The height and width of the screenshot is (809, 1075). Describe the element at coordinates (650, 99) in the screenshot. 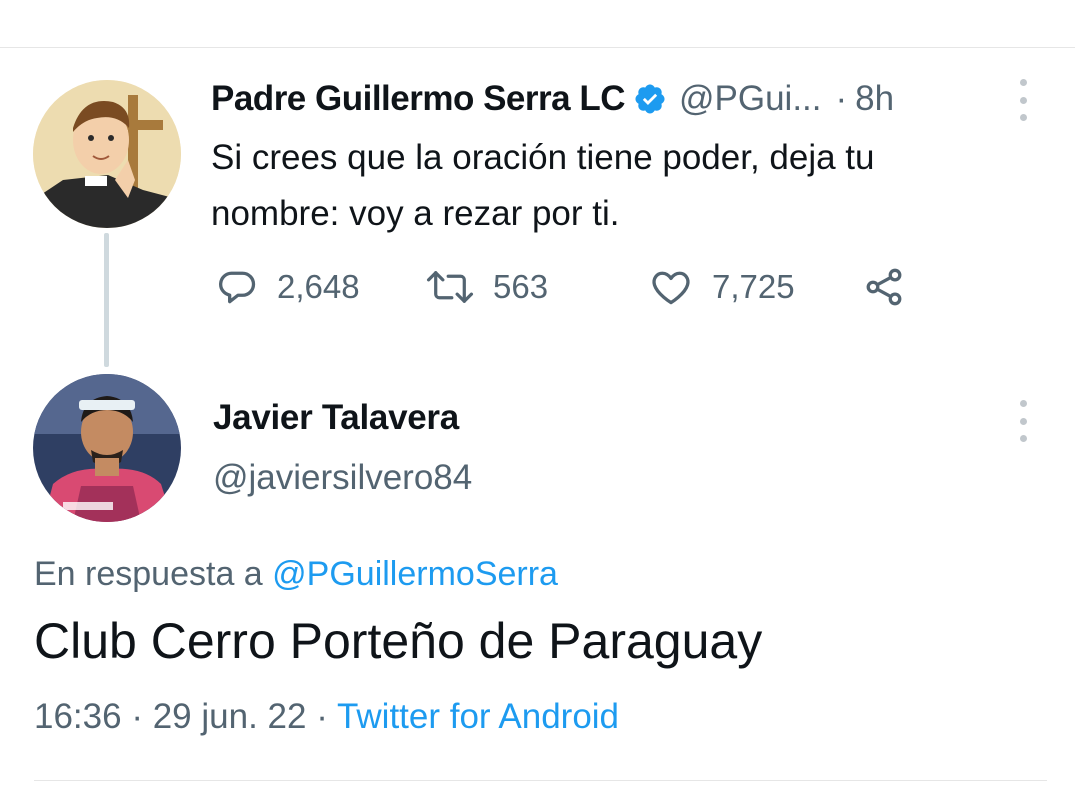

I see `verified-badge-icon` at that location.